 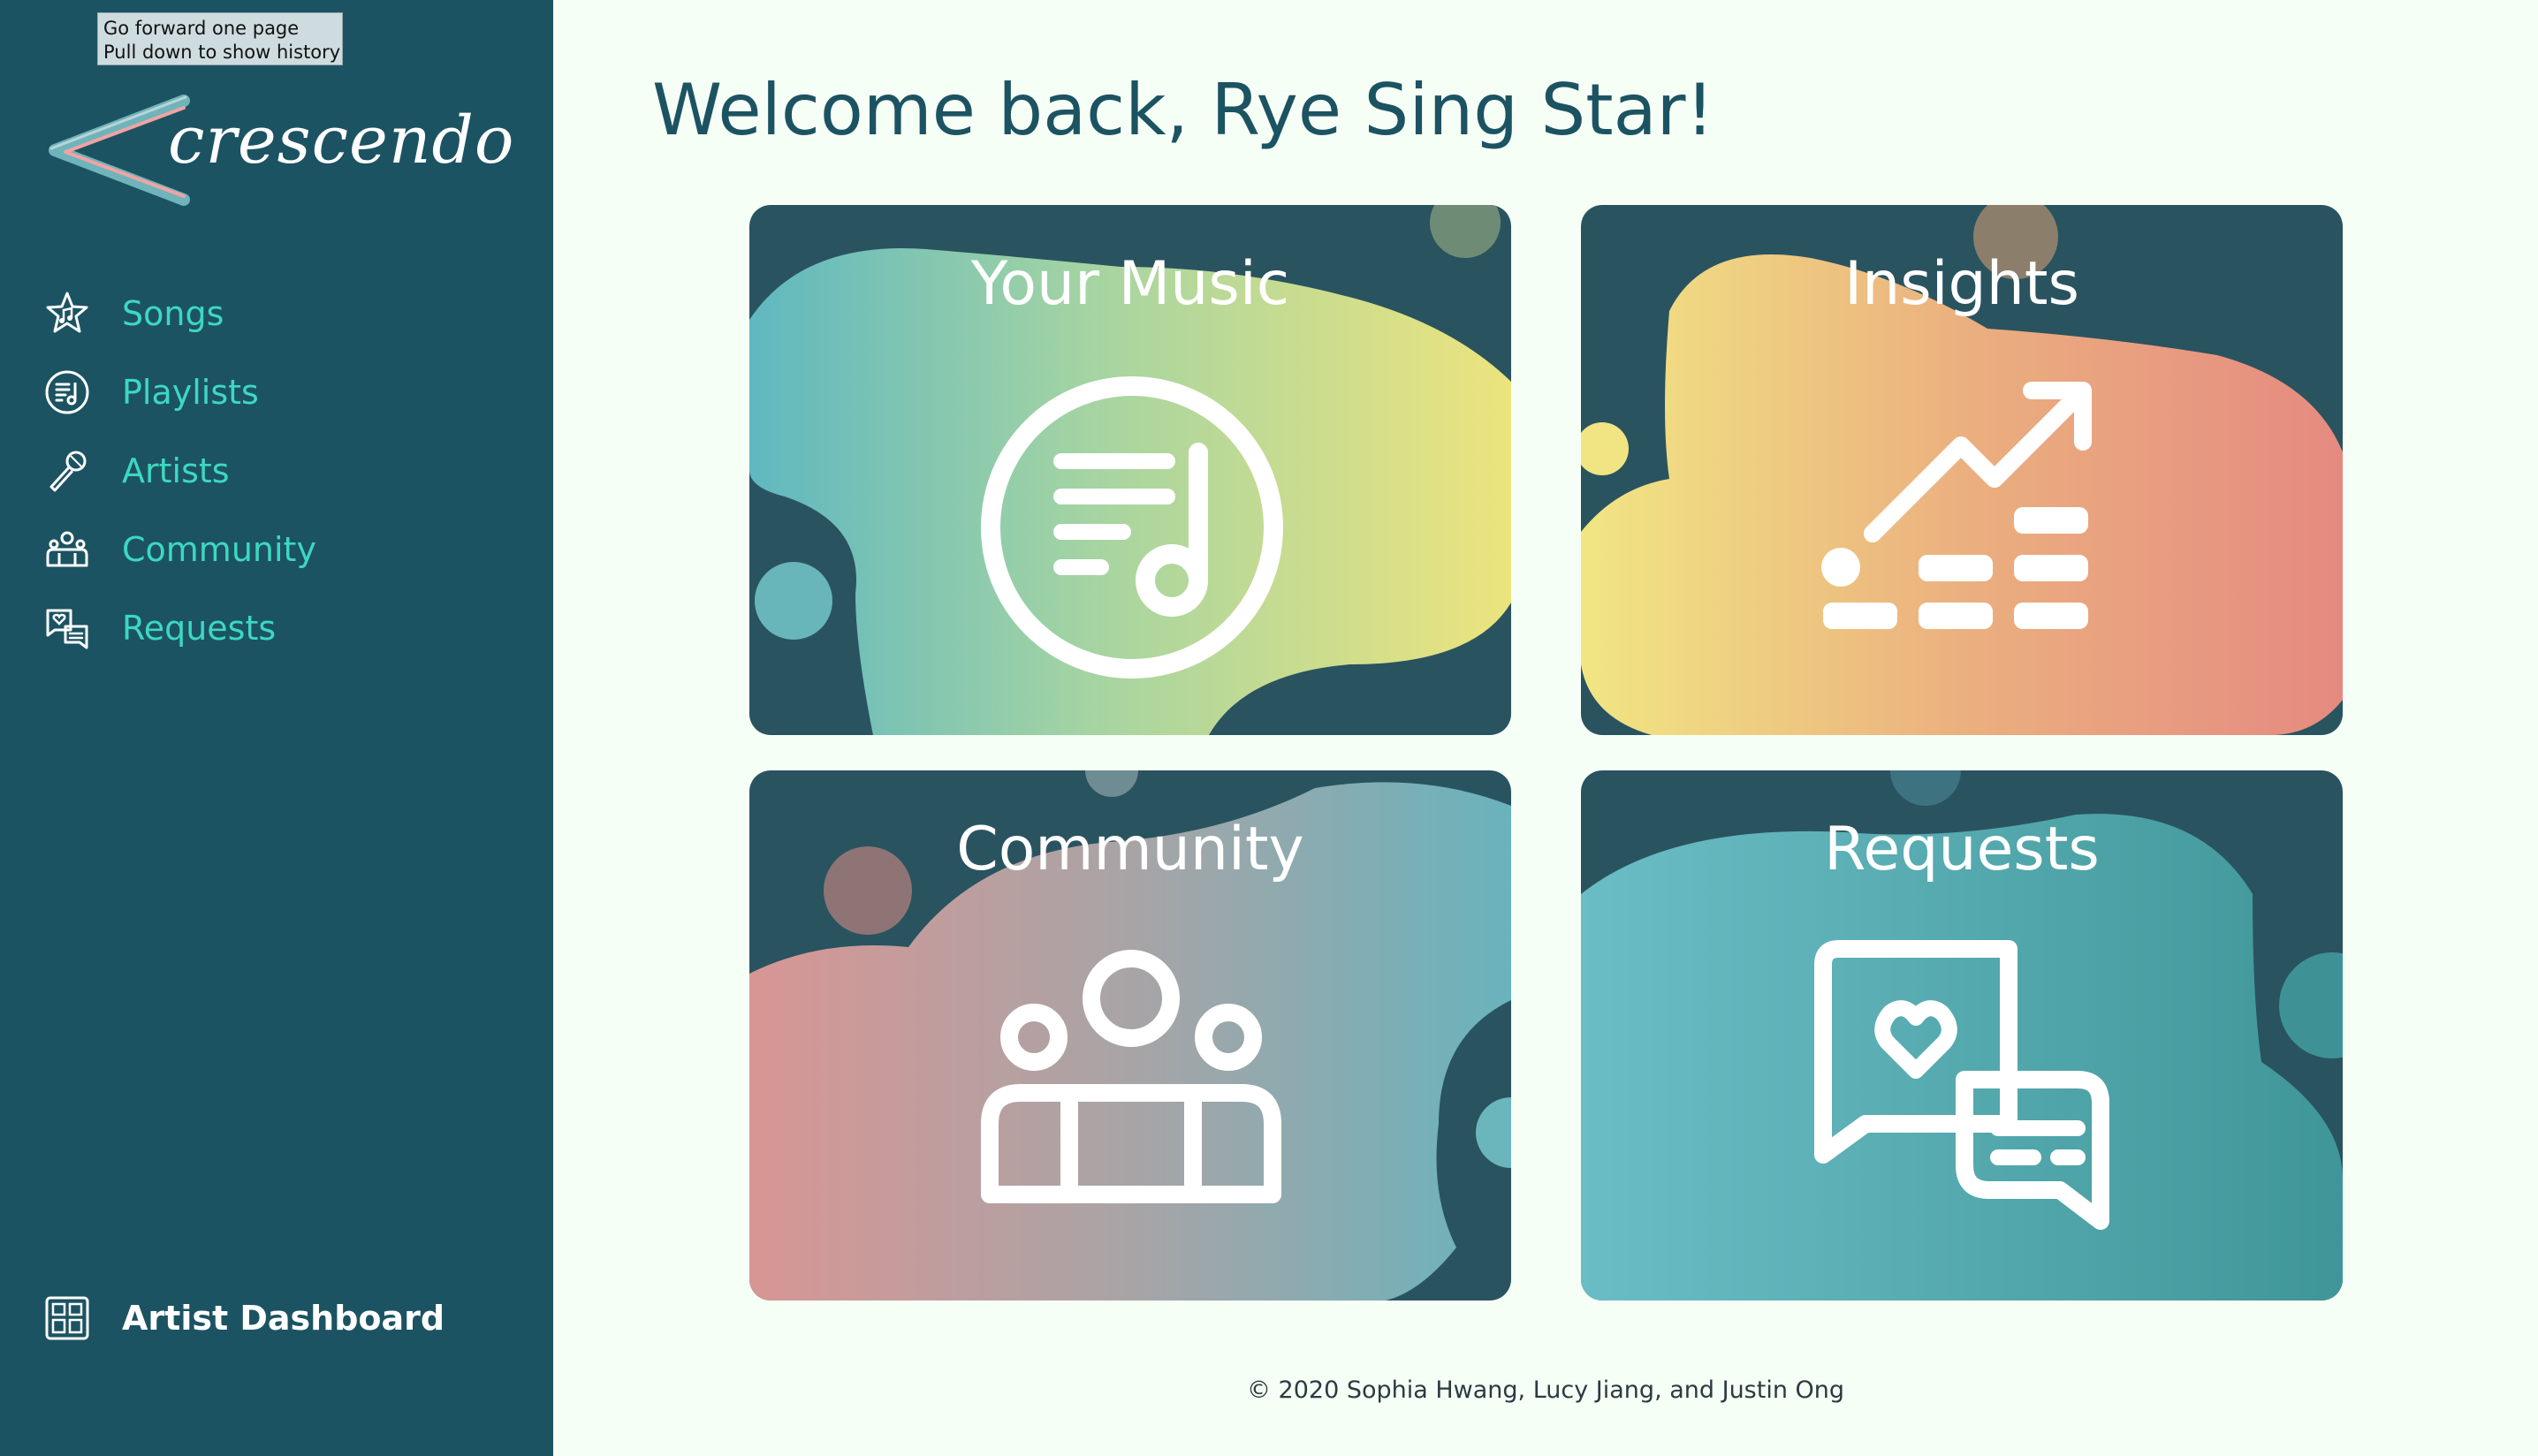 What do you see at coordinates (1130, 850) in the screenshot?
I see `card-title: Community` at bounding box center [1130, 850].